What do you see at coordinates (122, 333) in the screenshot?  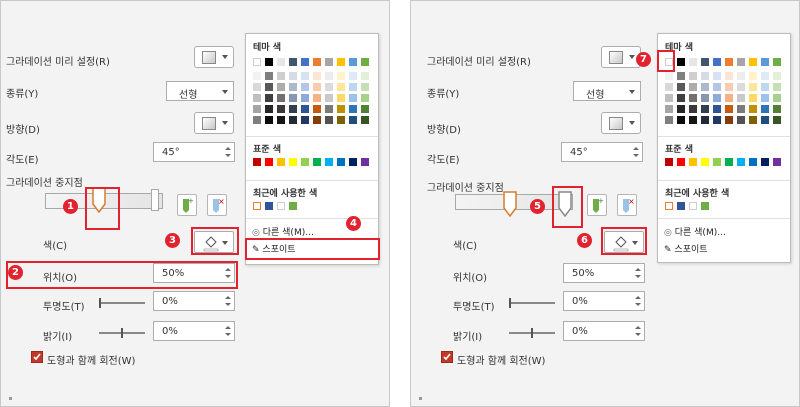 I see `brightness-slider-thumb` at bounding box center [122, 333].